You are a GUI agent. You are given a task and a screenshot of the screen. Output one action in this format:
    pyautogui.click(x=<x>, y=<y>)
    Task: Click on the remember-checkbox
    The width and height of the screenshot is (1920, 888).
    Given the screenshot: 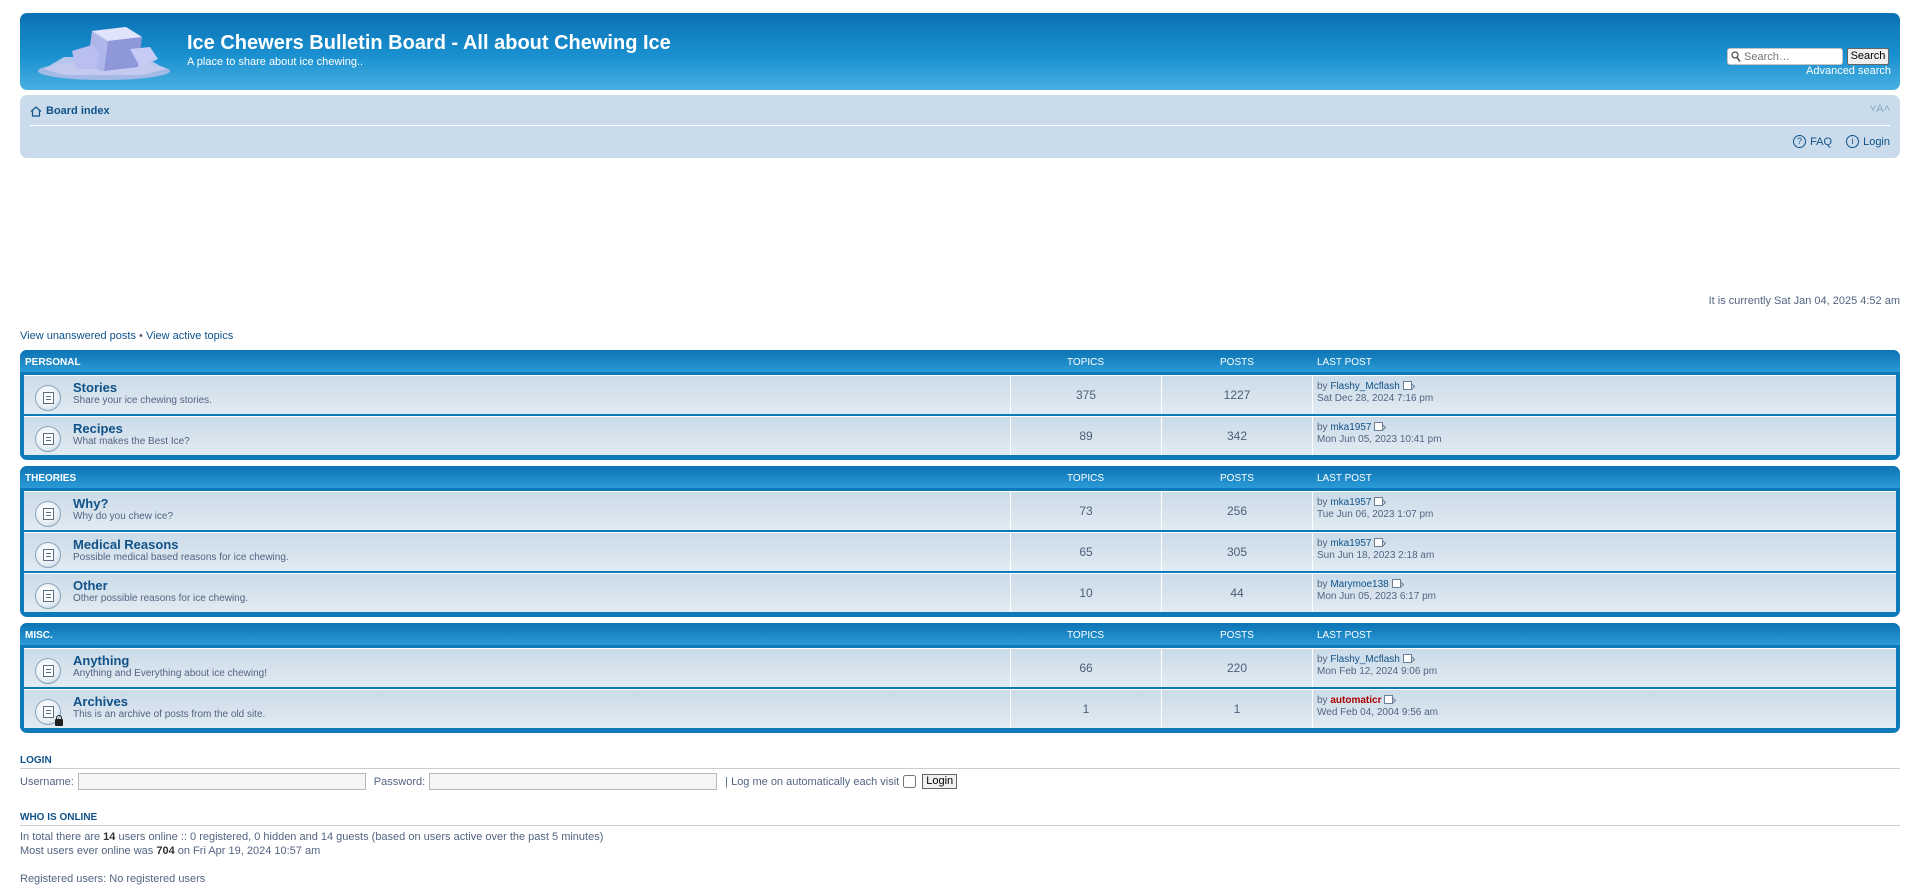 What is the action you would take?
    pyautogui.click(x=910, y=781)
    